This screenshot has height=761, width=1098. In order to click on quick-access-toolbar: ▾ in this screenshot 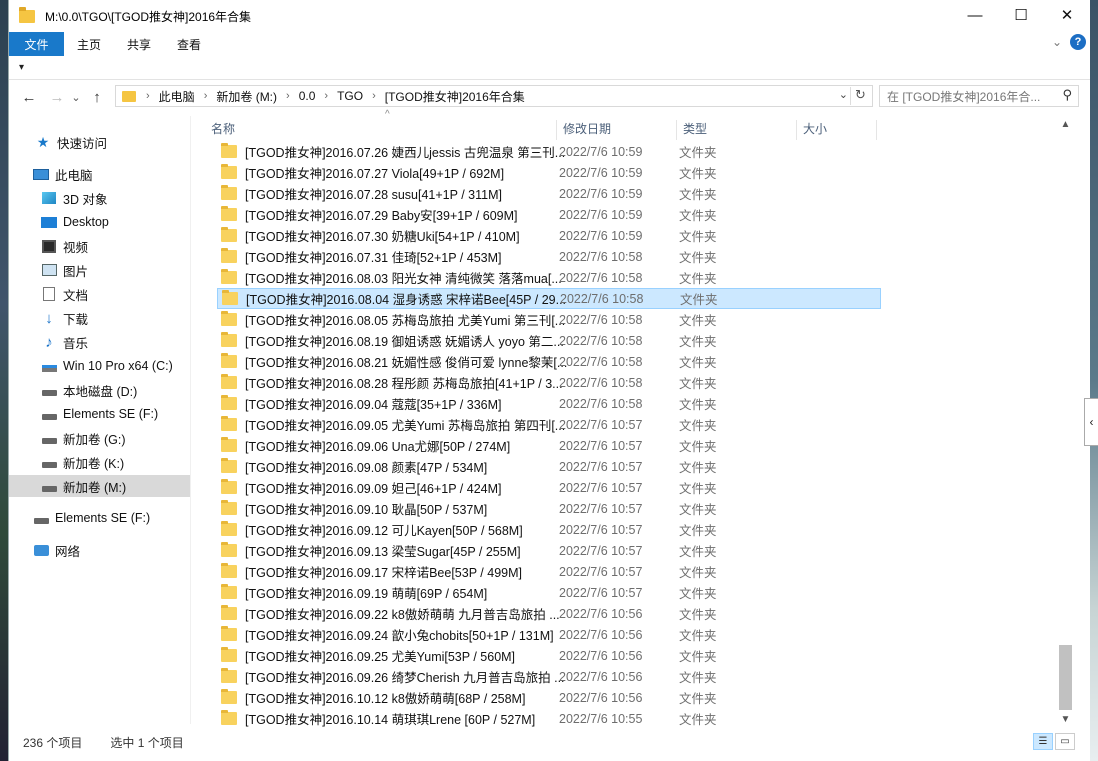, I will do `click(549, 68)`.